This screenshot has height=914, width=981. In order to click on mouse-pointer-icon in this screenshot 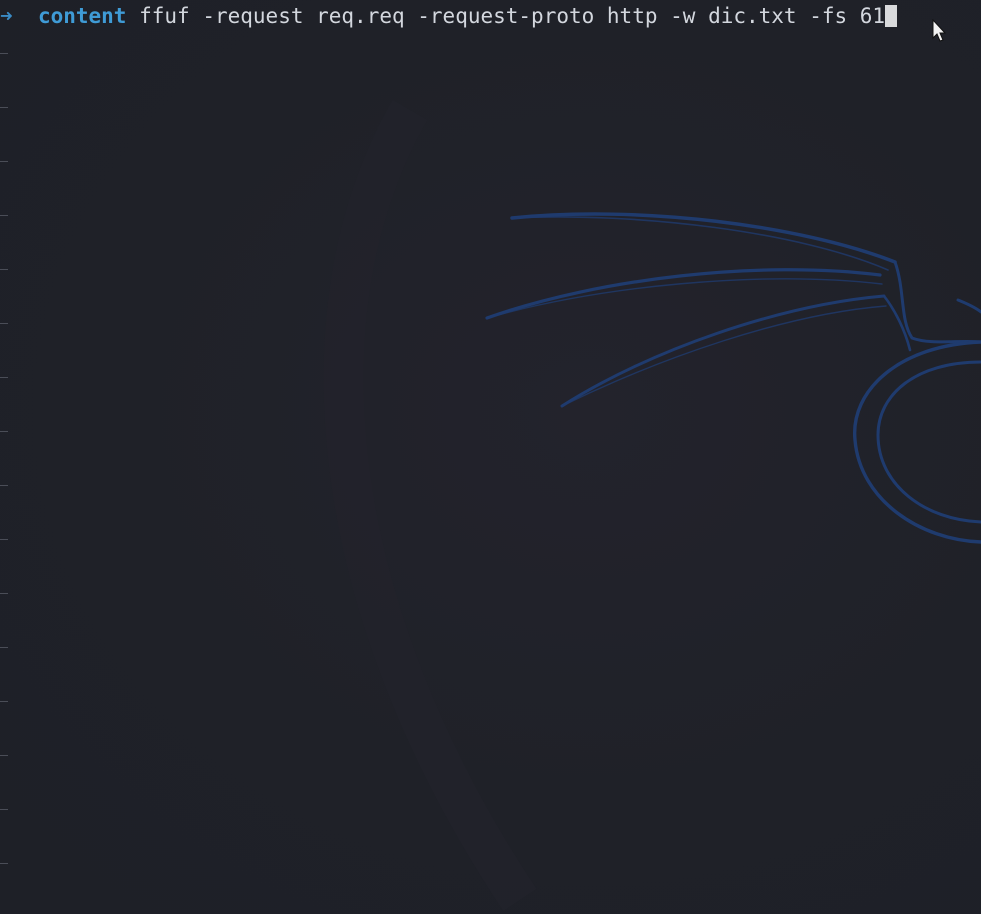, I will do `click(939, 30)`.